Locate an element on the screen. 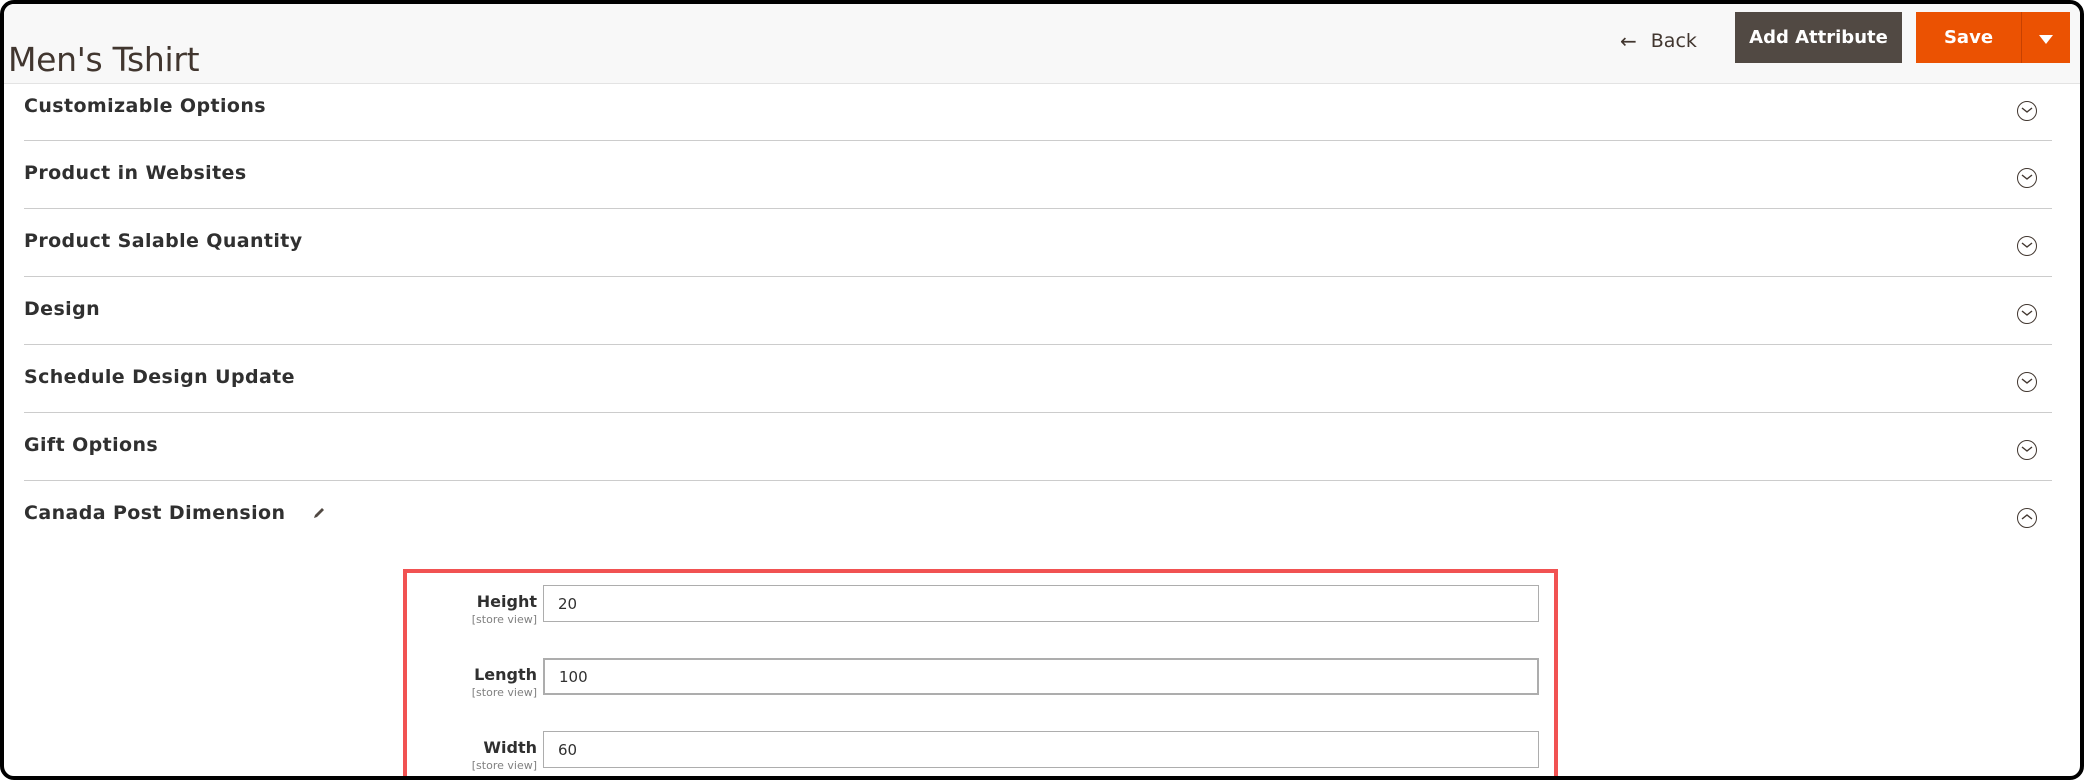 The image size is (2084, 780). section-title-text: Canada Post Dimension is located at coordinates (155, 513).